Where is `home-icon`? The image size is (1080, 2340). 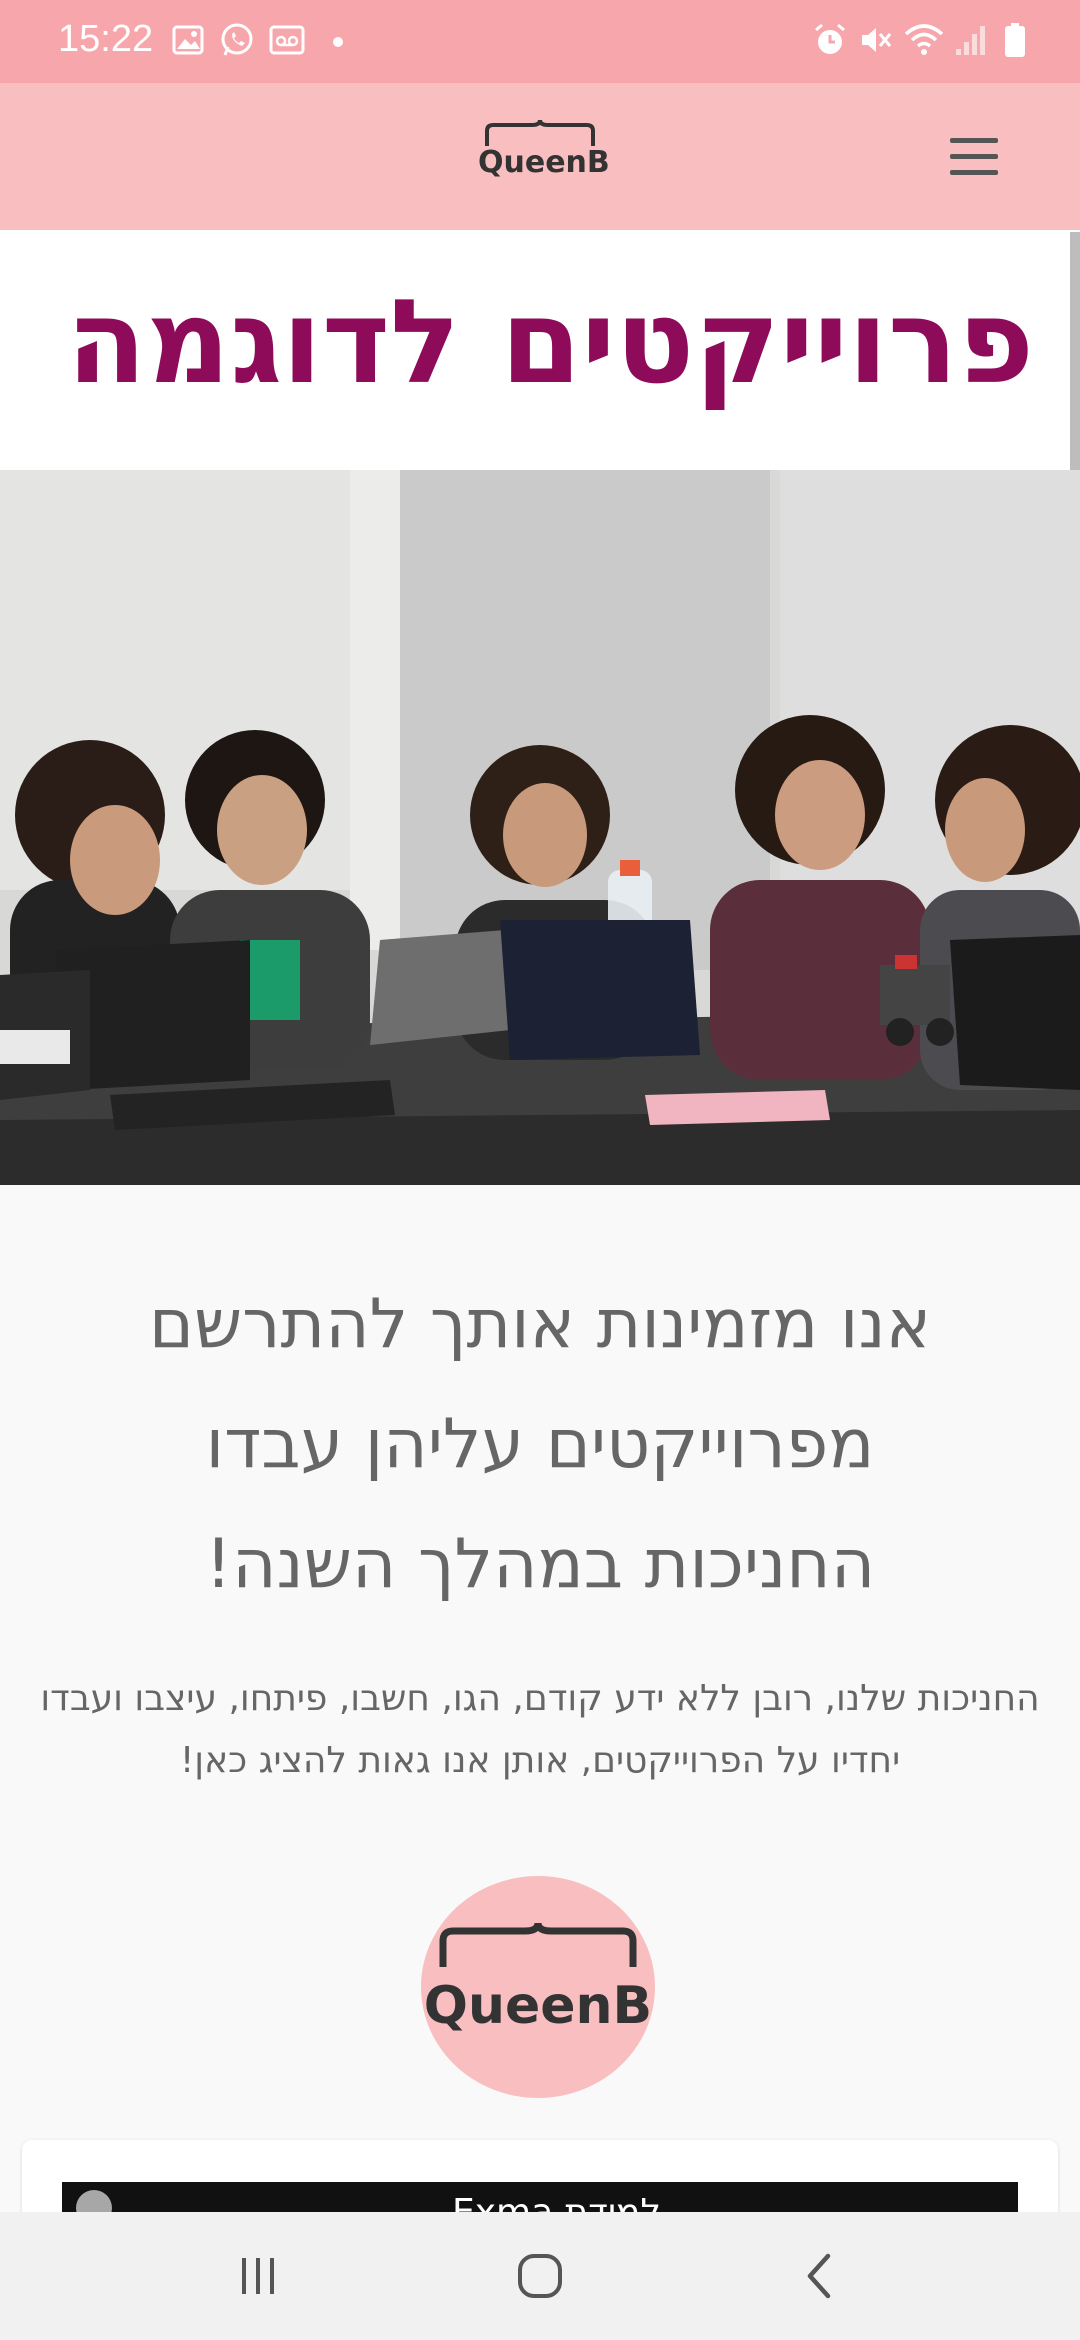 home-icon is located at coordinates (540, 2276).